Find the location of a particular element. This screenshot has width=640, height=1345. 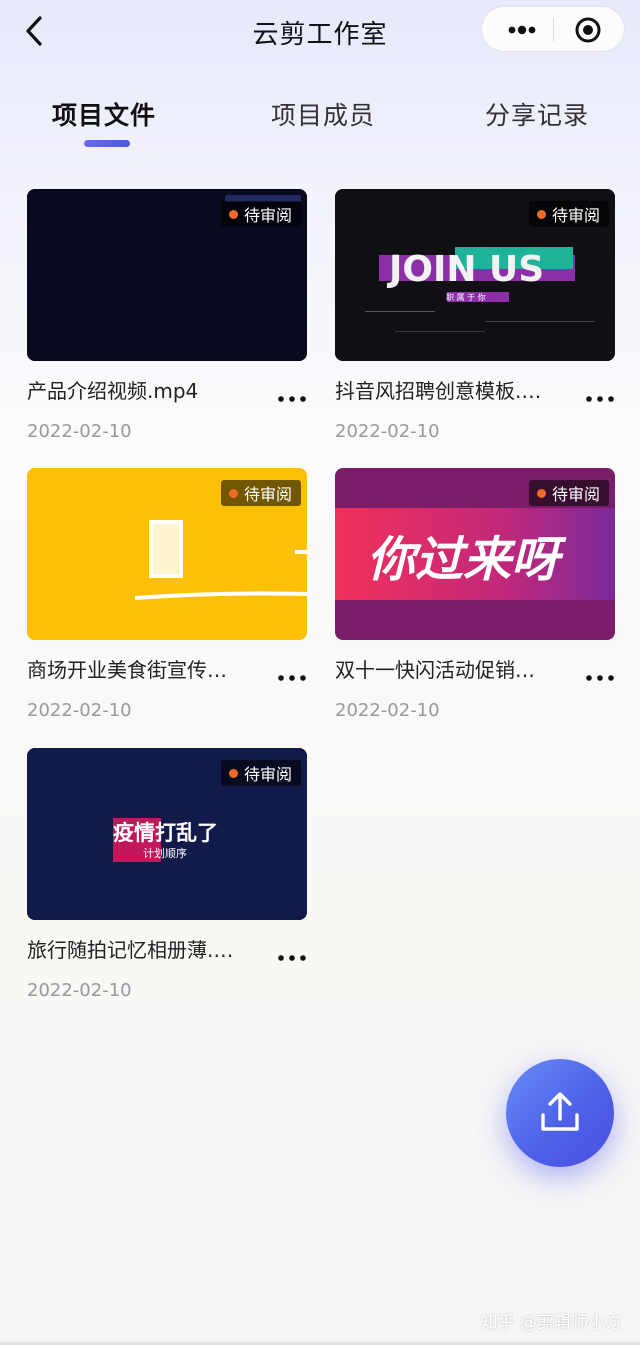

svg-text: 疫情打乱了 is located at coordinates (165, 833).